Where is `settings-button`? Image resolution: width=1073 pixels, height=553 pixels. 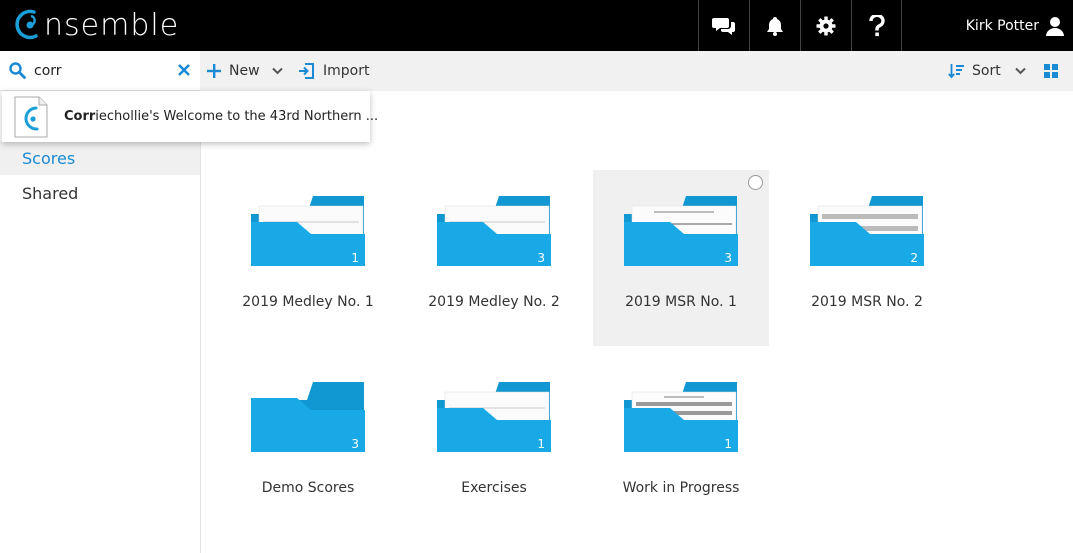 settings-button is located at coordinates (825, 25).